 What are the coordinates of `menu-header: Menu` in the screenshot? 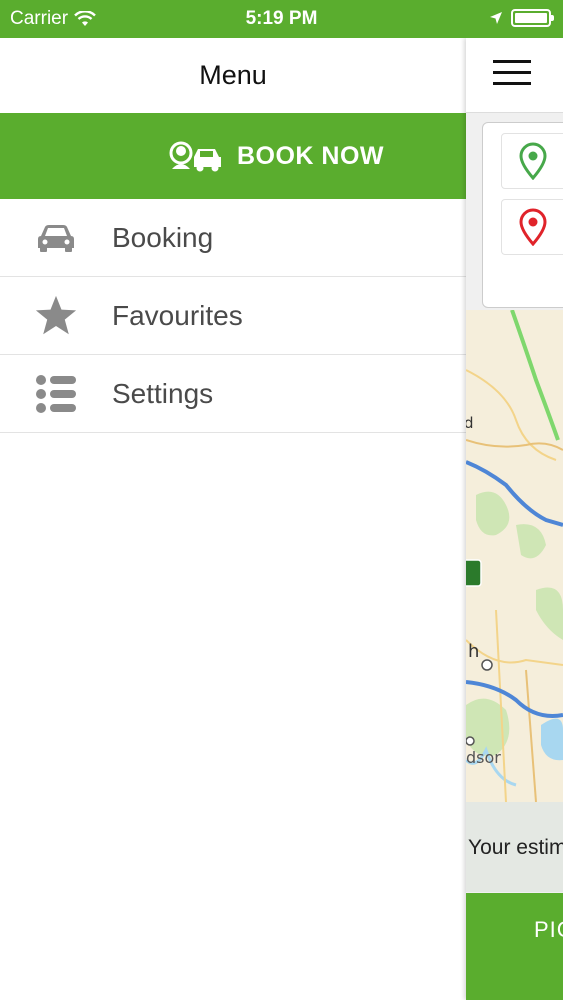 It's located at (233, 75).